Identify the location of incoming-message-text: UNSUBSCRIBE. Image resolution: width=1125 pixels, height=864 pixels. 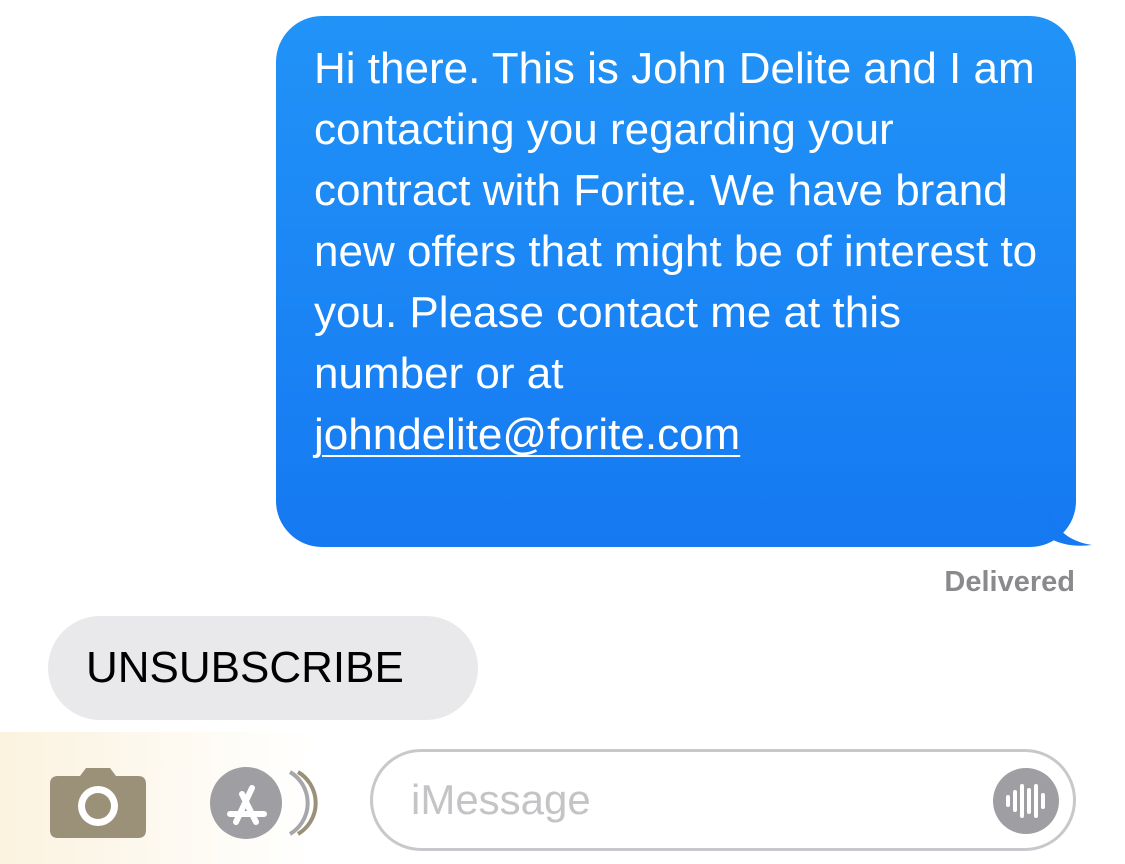
(245, 667).